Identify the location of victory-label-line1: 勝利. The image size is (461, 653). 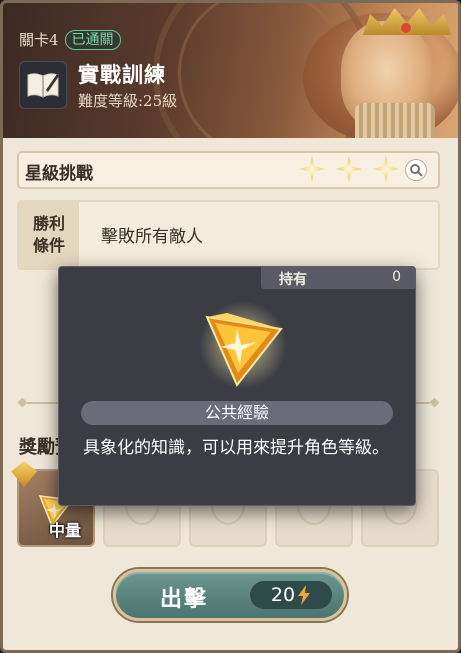
(48, 223).